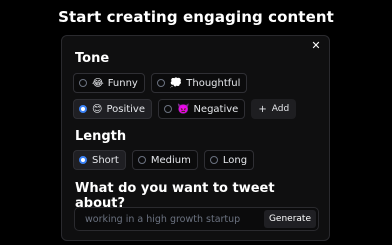 This screenshot has height=245, width=392. Describe the element at coordinates (216, 109) in the screenshot. I see `tone-option-label: Negative` at that location.